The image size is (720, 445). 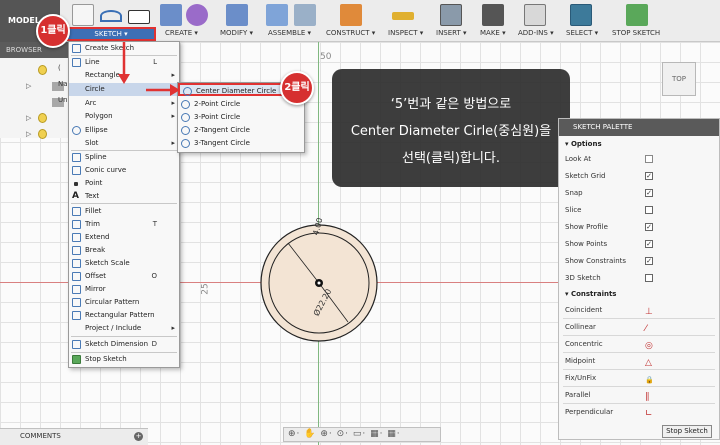 I want to click on extend-icon, so click(x=76, y=237).